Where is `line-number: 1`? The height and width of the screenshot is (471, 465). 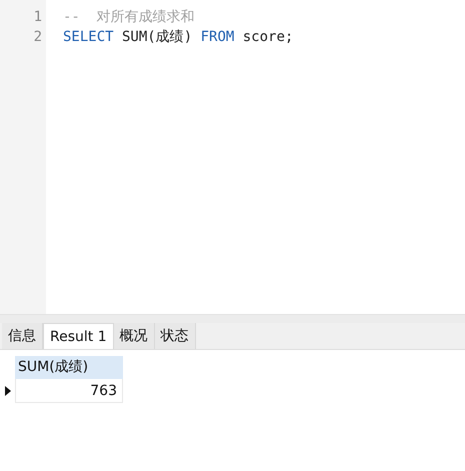
line-number: 1 is located at coordinates (37, 17).